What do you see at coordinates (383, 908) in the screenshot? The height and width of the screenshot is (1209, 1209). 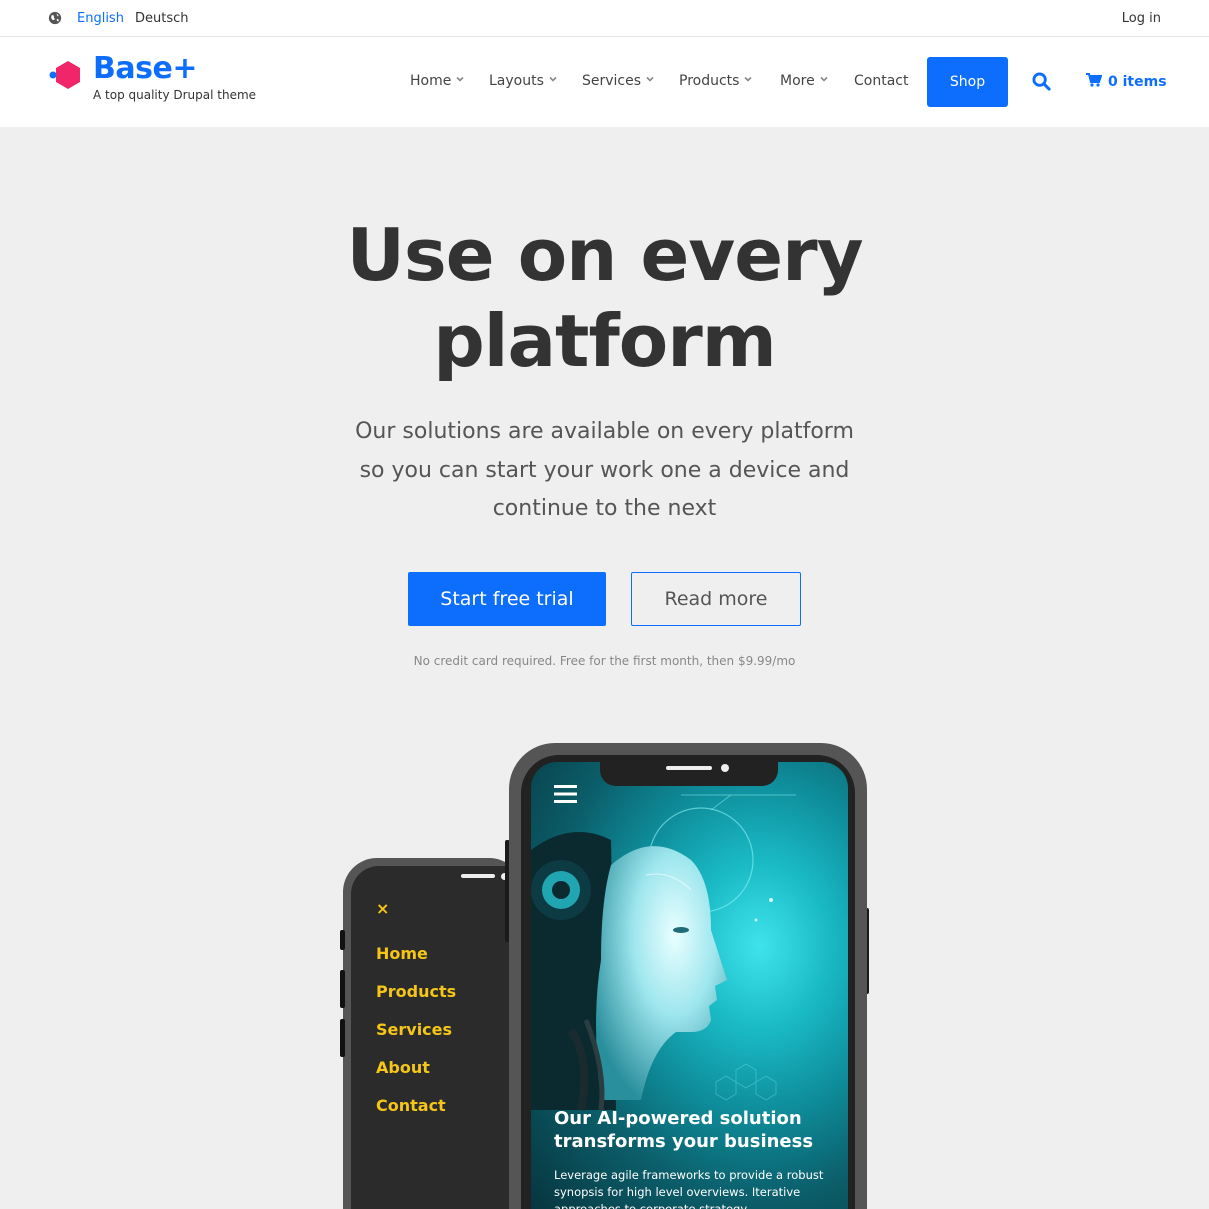 I see `menu-close-icon: ×` at bounding box center [383, 908].